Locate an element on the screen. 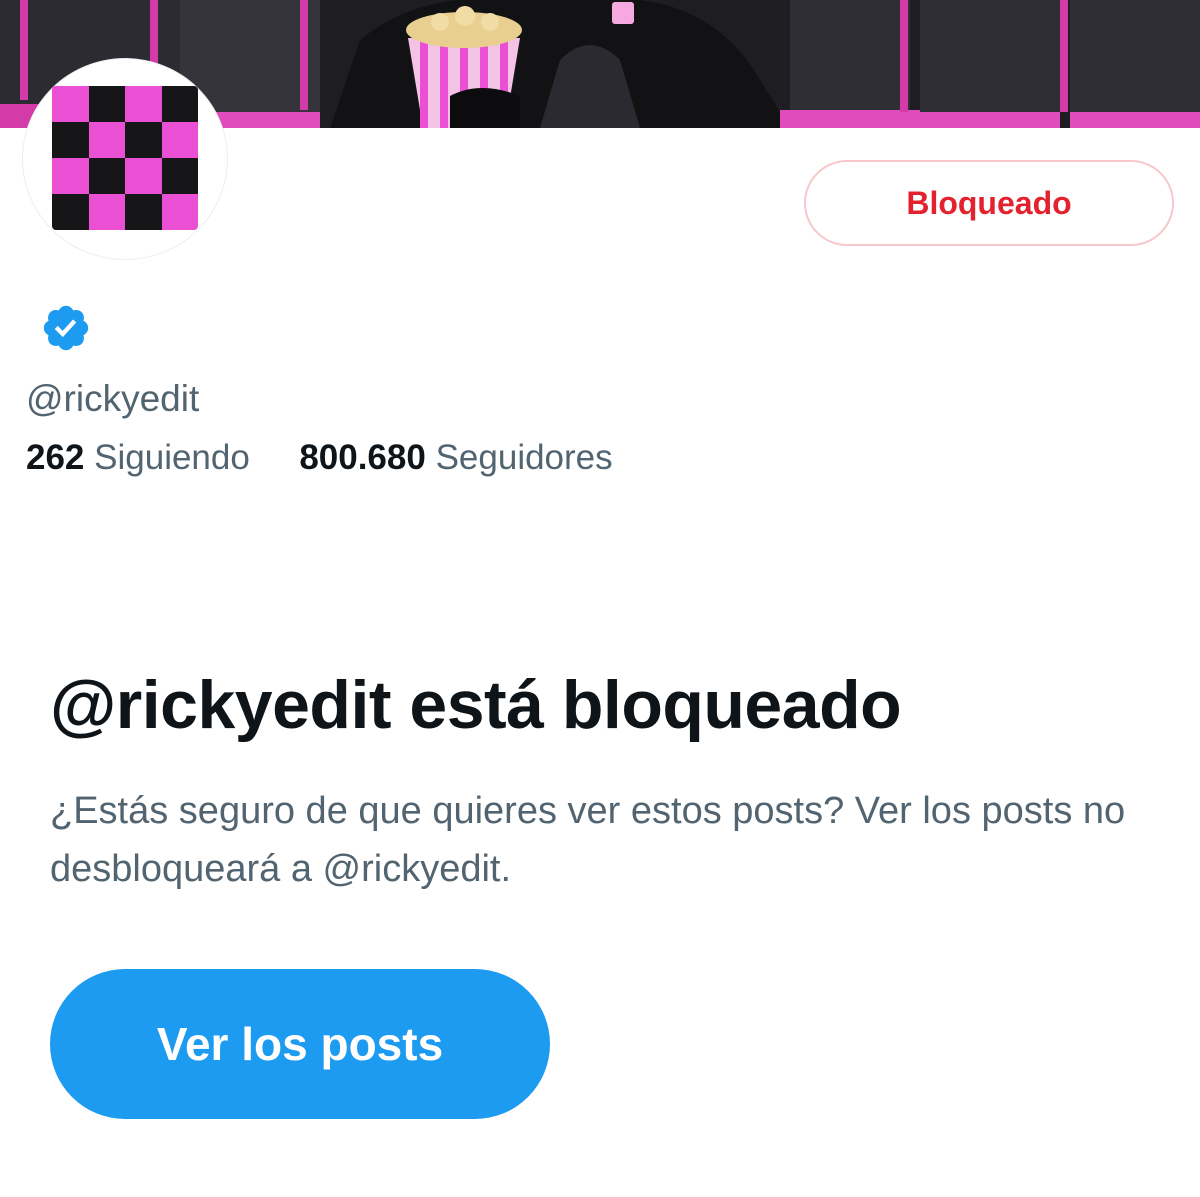  avatar is located at coordinates (125, 158).